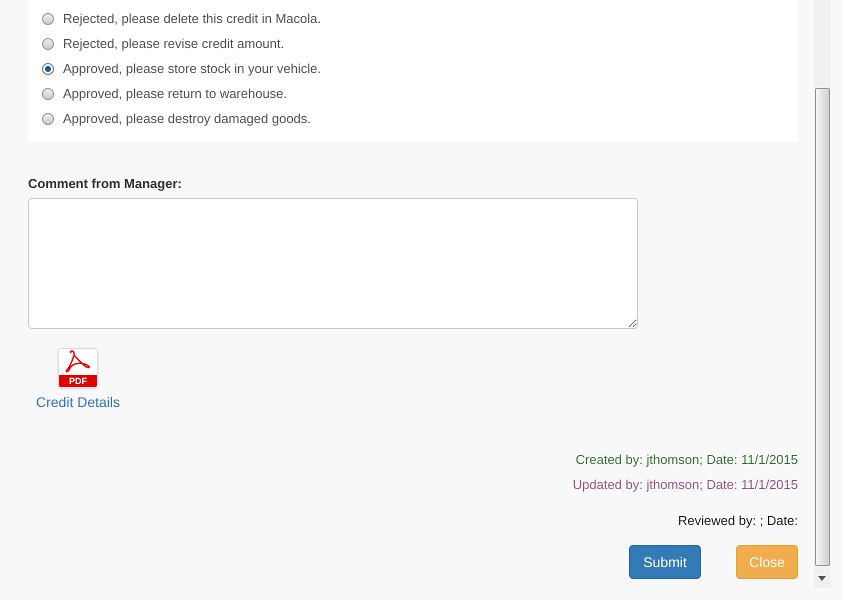 The image size is (842, 600). Describe the element at coordinates (175, 93) in the screenshot. I see `option-label: Approved, please return to warehouse.` at that location.